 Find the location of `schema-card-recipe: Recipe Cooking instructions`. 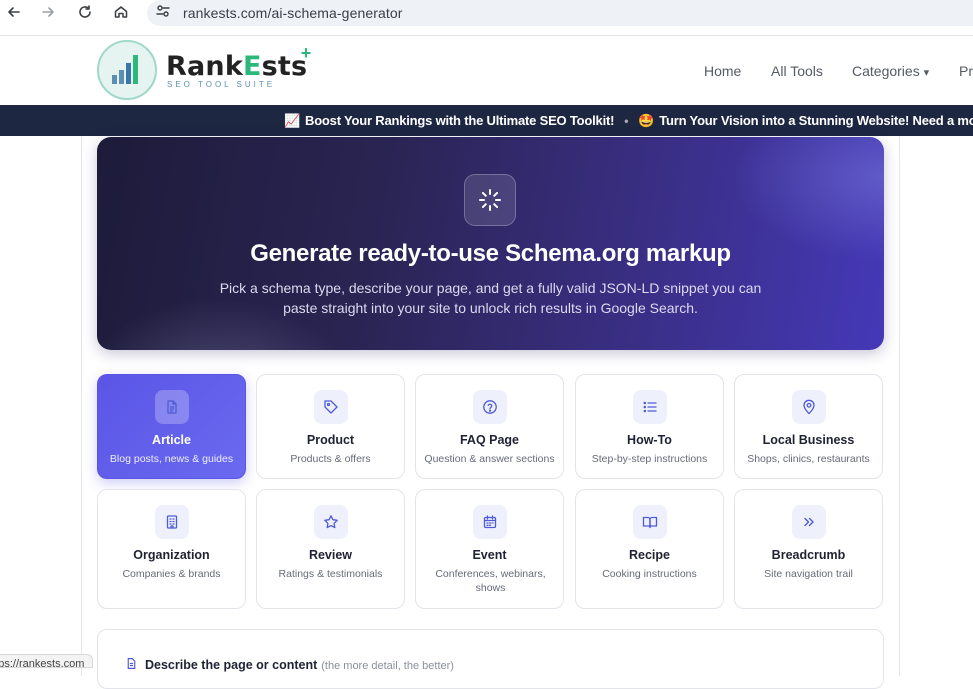

schema-card-recipe: Recipe Cooking instructions is located at coordinates (649, 549).